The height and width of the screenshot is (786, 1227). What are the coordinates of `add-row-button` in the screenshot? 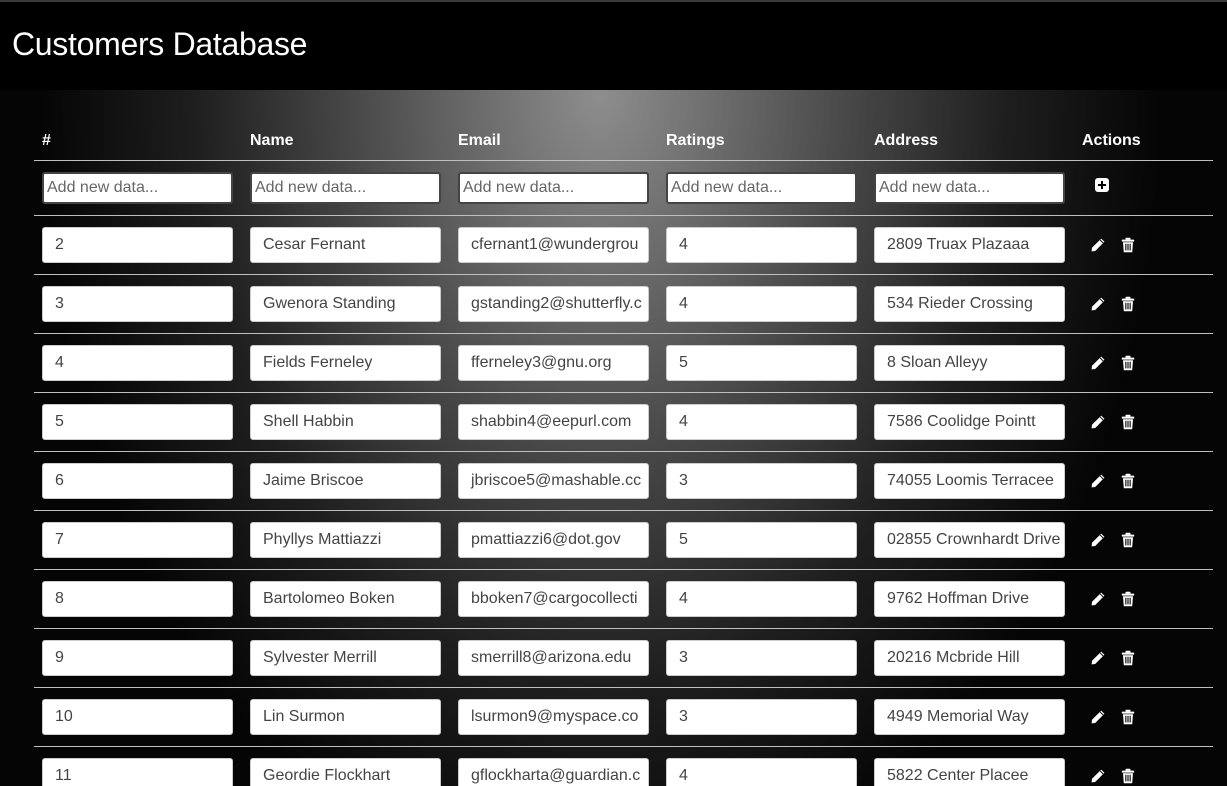 It's located at (1096, 185).